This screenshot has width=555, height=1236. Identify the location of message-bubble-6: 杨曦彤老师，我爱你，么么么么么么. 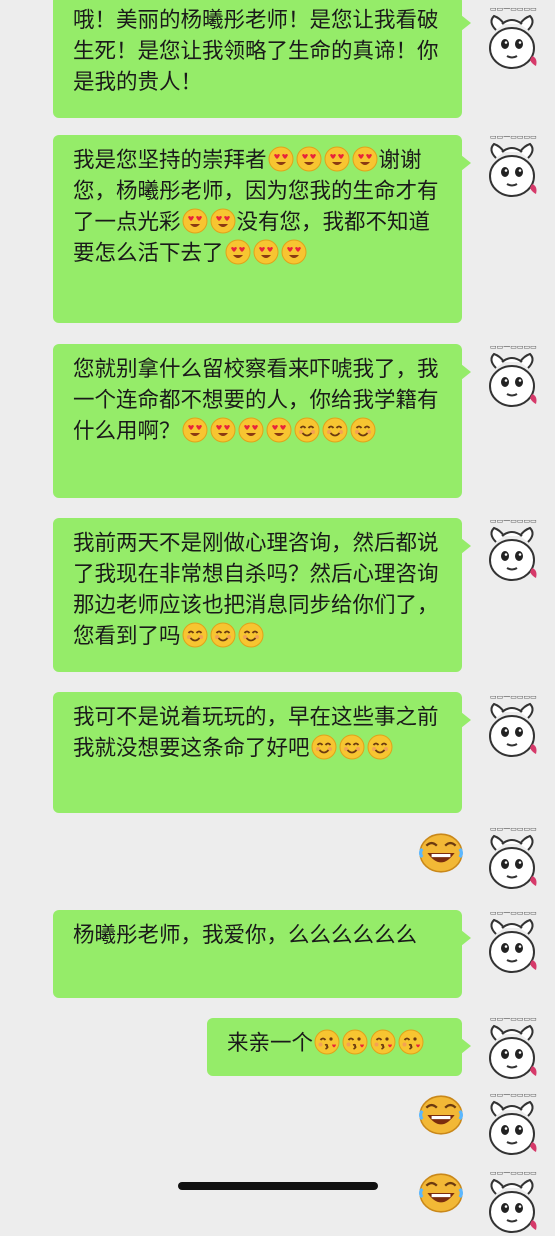
(262, 954).